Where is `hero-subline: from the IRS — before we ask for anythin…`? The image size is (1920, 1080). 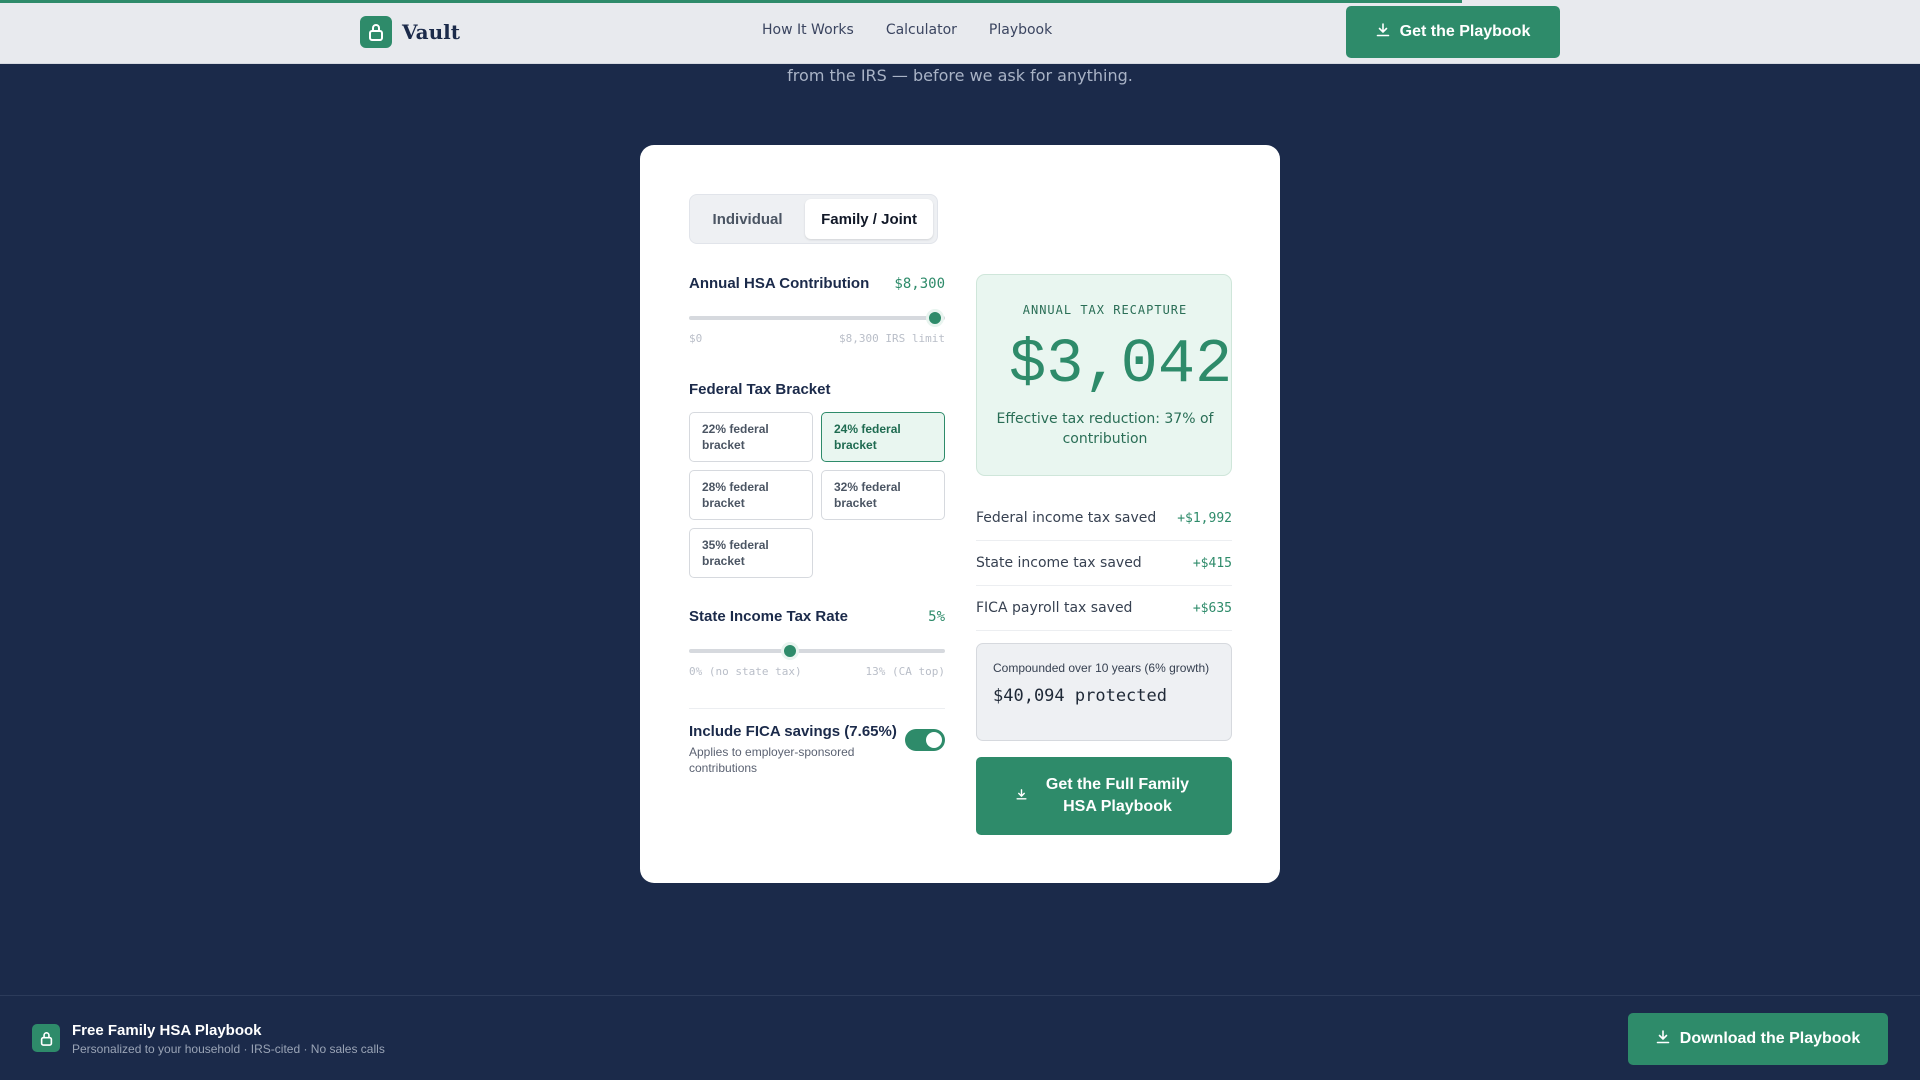
hero-subline: from the IRS — before we ask for anythin… is located at coordinates (960, 75).